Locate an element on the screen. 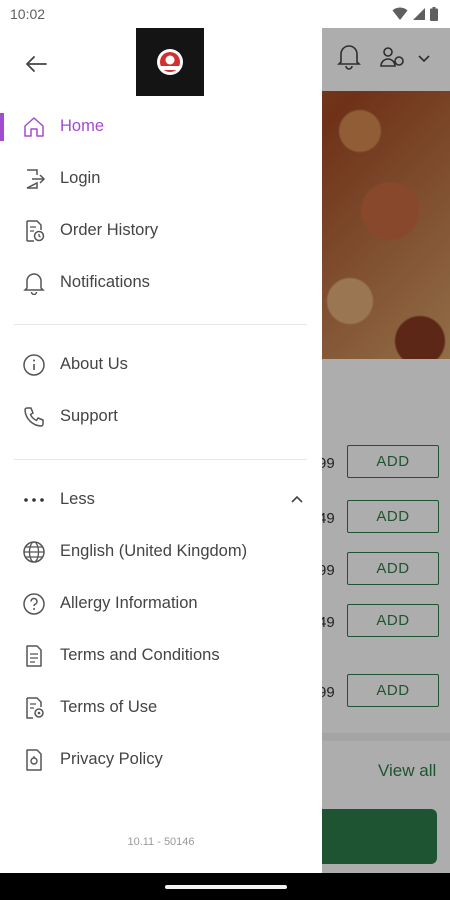 Image resolution: width=450 pixels, height=900 pixels. home-gesture-handle is located at coordinates (226, 887).